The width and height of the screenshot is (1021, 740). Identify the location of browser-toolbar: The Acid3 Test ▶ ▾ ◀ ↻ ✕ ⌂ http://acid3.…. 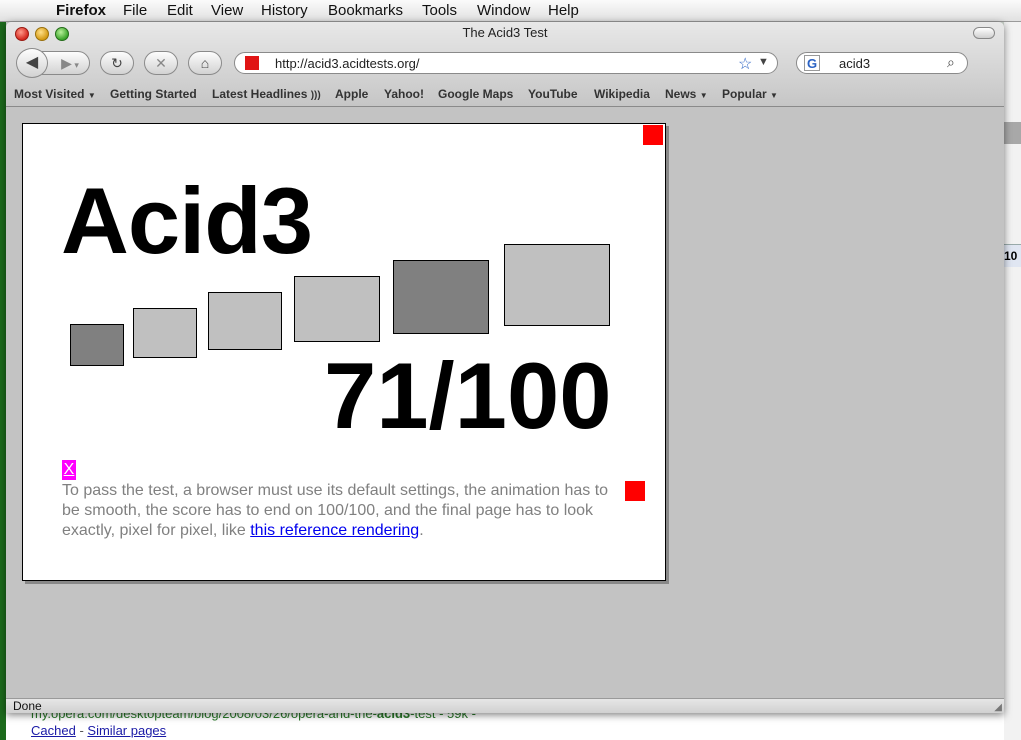
(505, 64).